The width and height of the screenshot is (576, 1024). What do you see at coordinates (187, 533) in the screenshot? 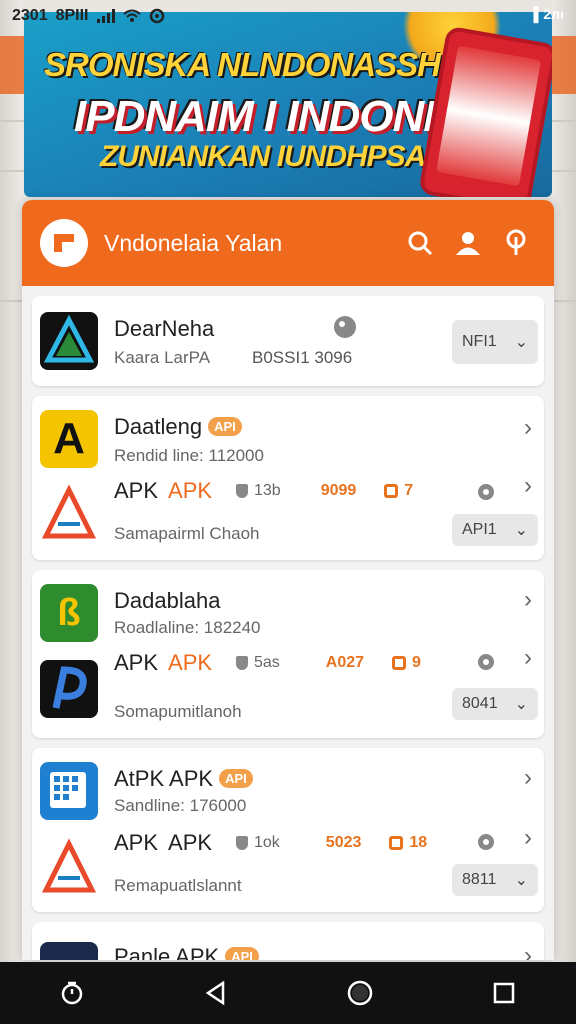
I see `item-caption: Samapairml Chaoh` at bounding box center [187, 533].